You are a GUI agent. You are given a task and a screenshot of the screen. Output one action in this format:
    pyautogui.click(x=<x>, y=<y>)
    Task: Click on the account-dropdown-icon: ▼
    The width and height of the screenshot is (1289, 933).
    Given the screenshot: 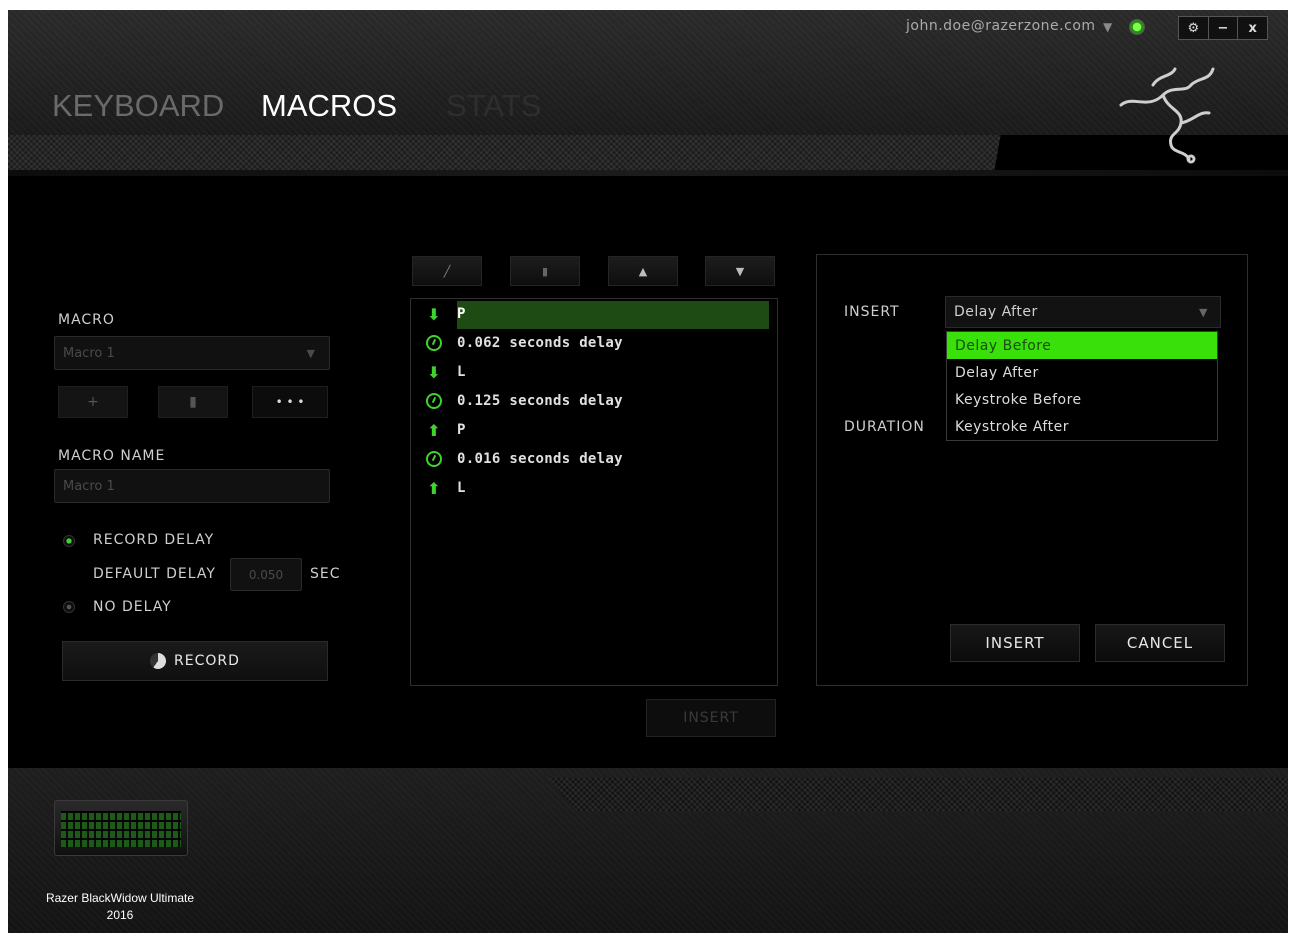 What is the action you would take?
    pyautogui.click(x=1107, y=27)
    